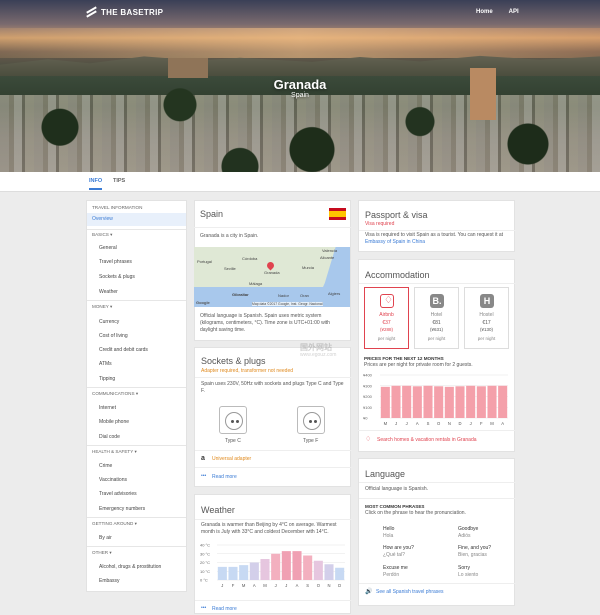 The width and height of the screenshot is (600, 615). I want to click on sidebar-item-advisories: Travel advisories, so click(136, 494).